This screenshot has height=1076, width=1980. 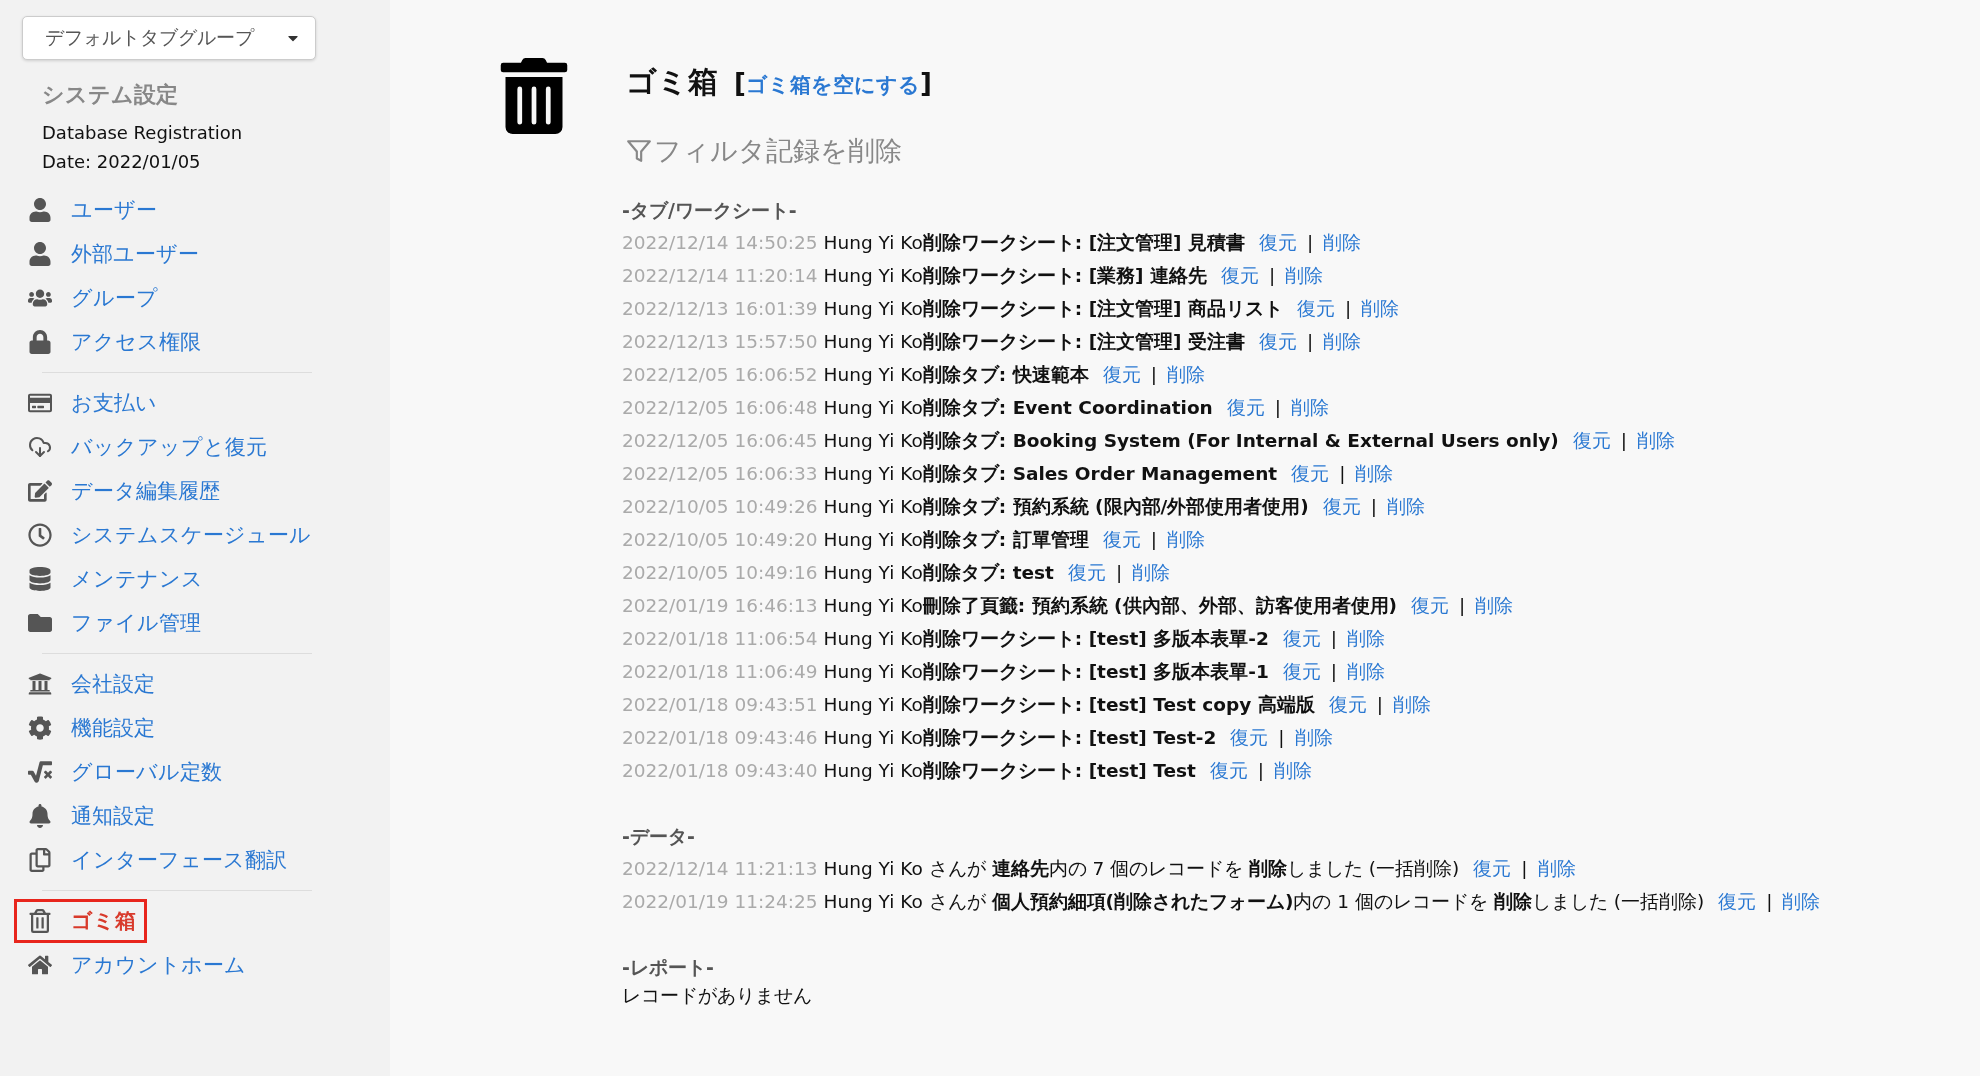 What do you see at coordinates (117, 623) in the screenshot?
I see `sidebar-item: ファイル管理` at bounding box center [117, 623].